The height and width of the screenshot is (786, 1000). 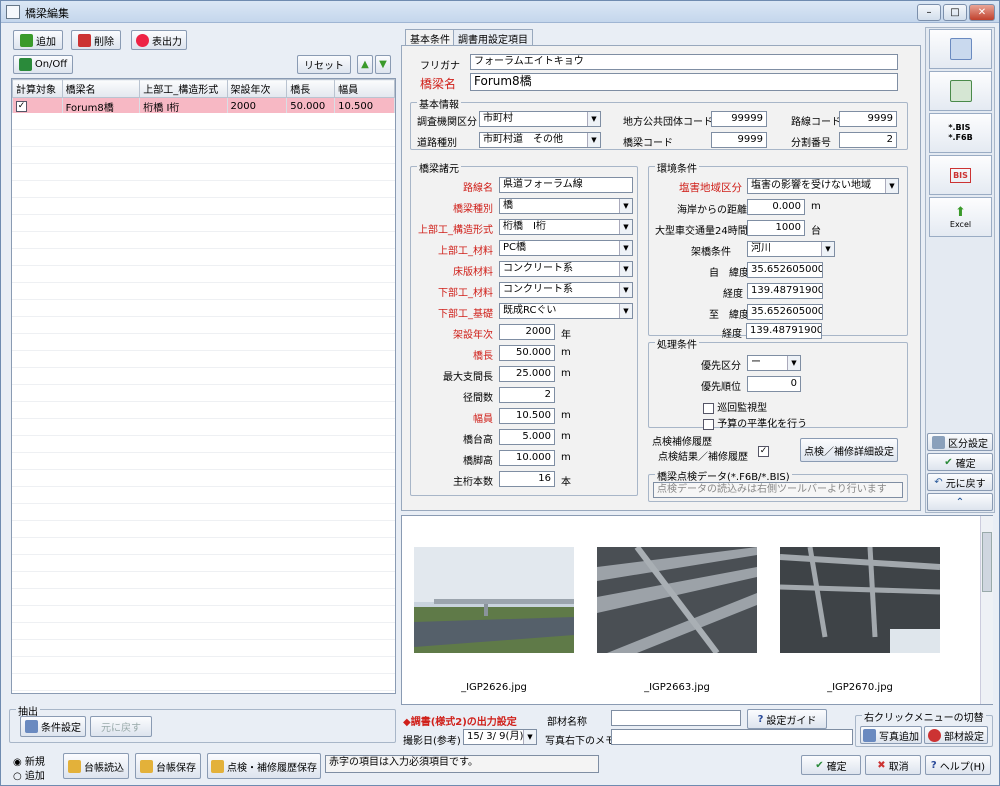 I want to click on shogen-num-input: 25.000, so click(x=527, y=374).